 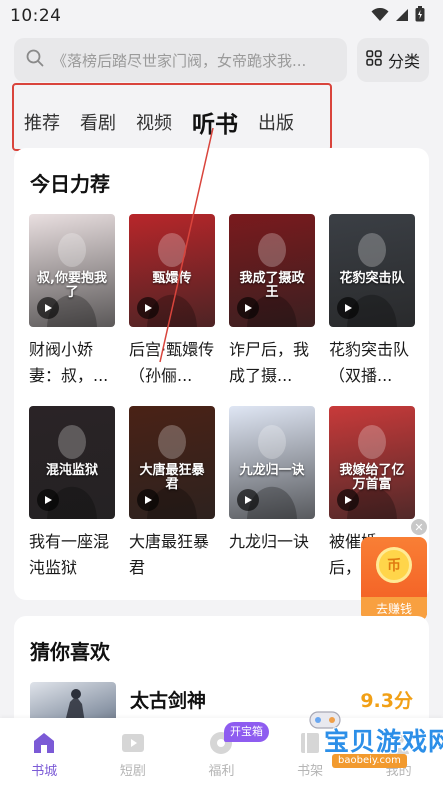 I want to click on earn-money-widget: ✕ 币 去赚钱, so click(x=394, y=570).